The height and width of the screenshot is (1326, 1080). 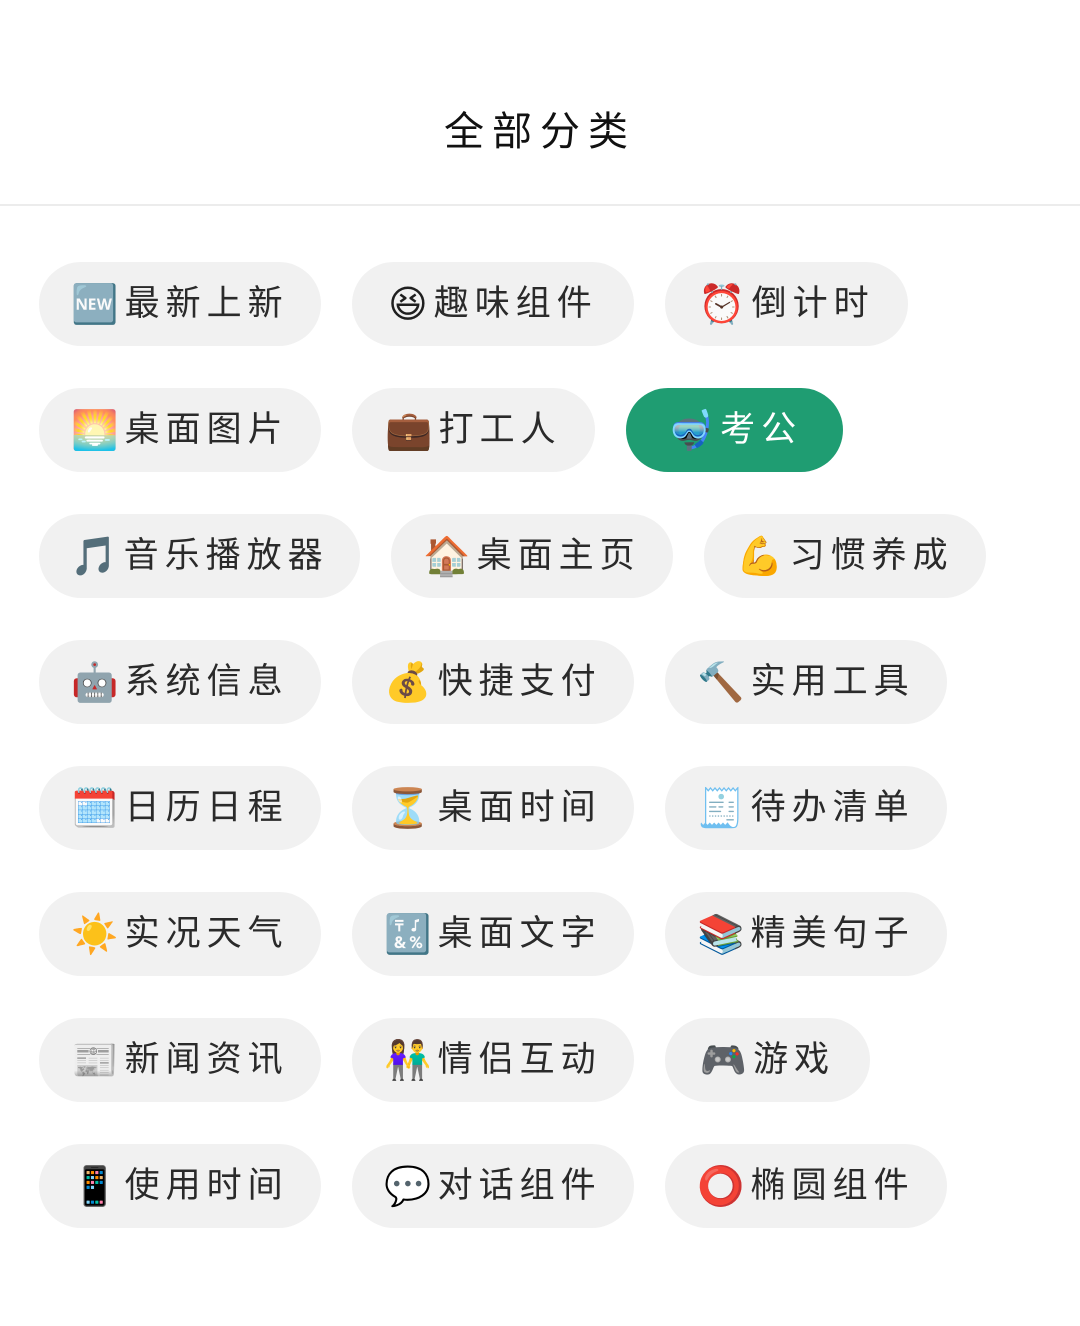 I want to click on category-label: 趣味组件, so click(x=515, y=304).